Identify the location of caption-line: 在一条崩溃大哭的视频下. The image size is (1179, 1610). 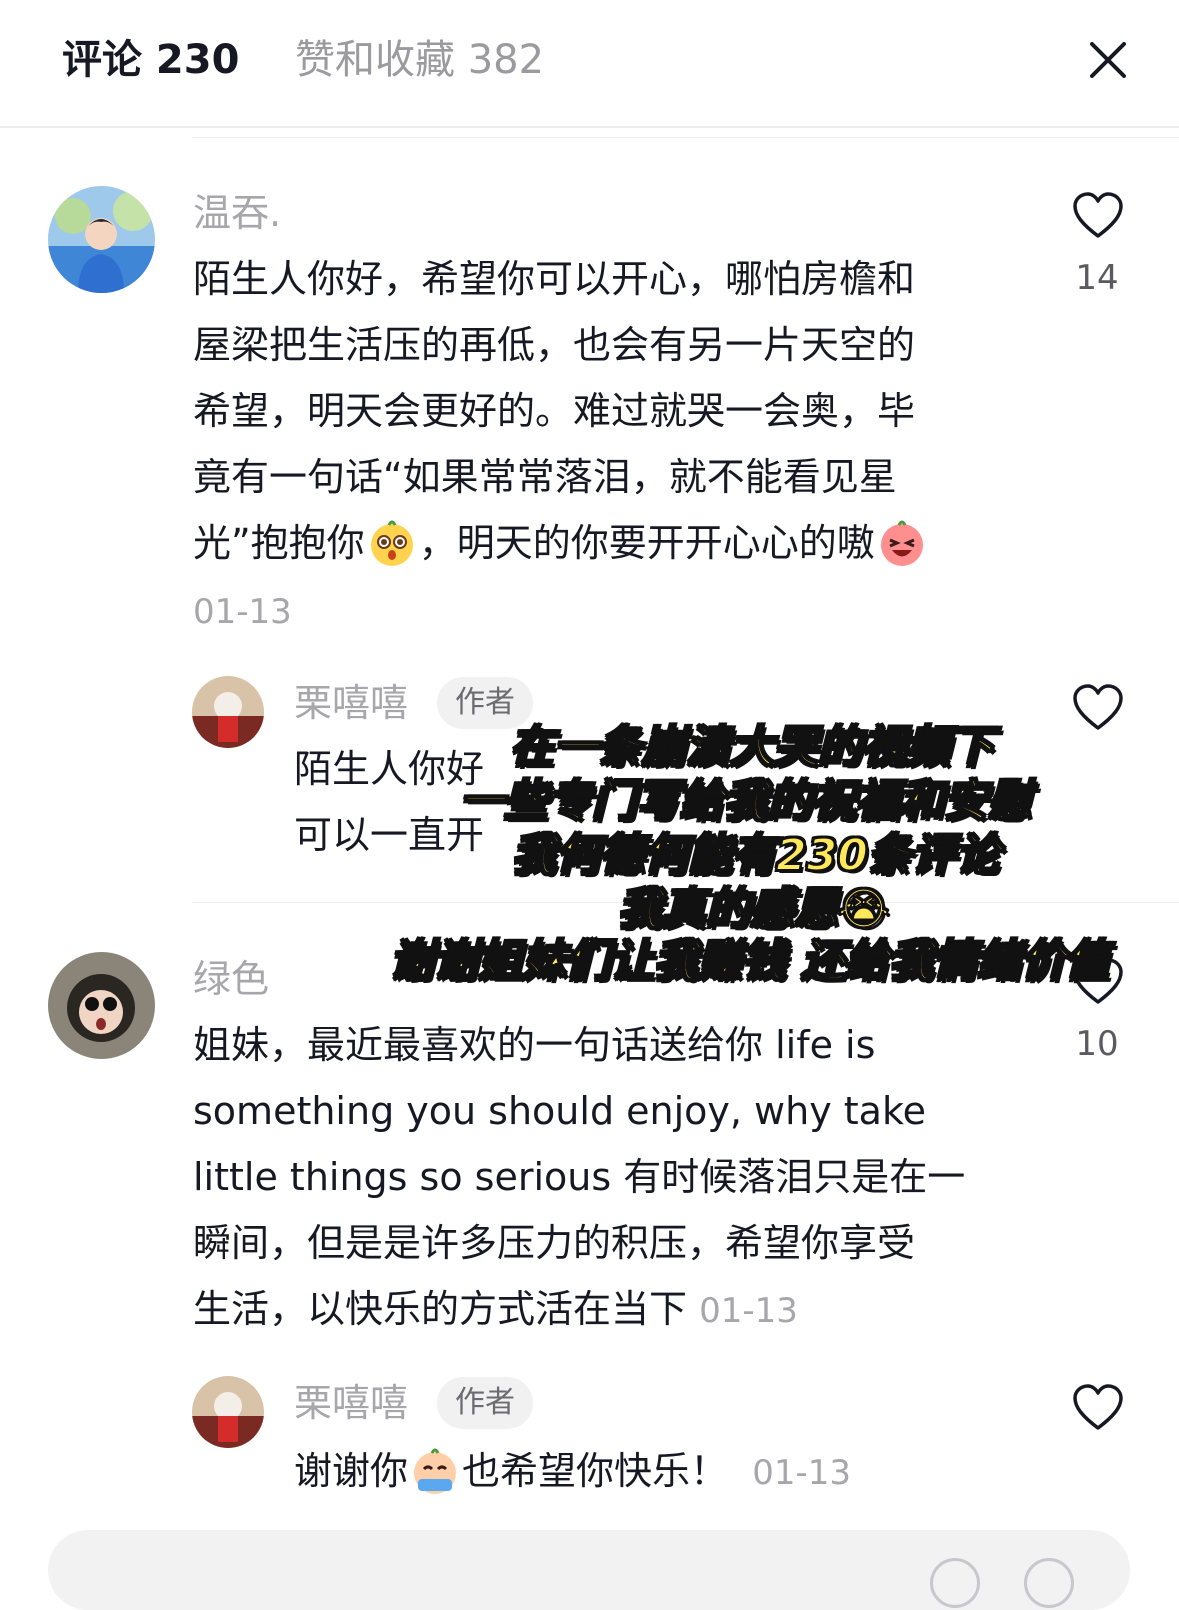
(752, 747).